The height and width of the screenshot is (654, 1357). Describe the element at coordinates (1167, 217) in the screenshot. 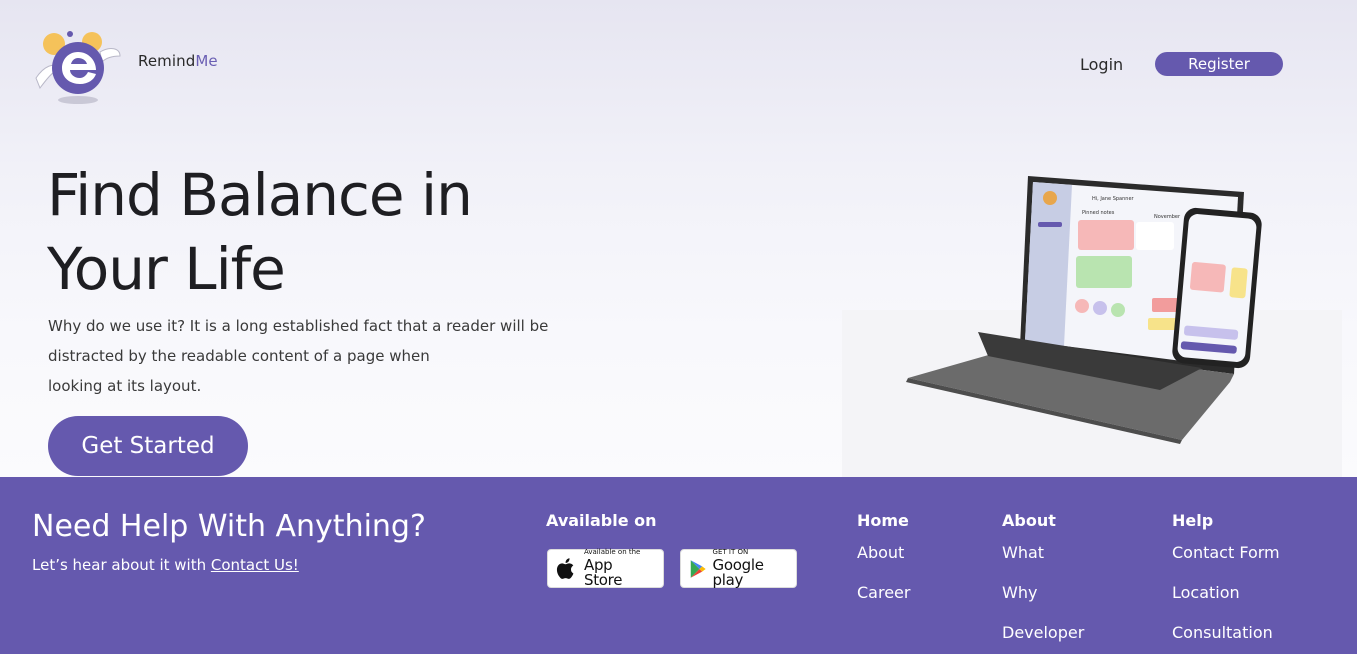

I see `svg-text: November` at that location.